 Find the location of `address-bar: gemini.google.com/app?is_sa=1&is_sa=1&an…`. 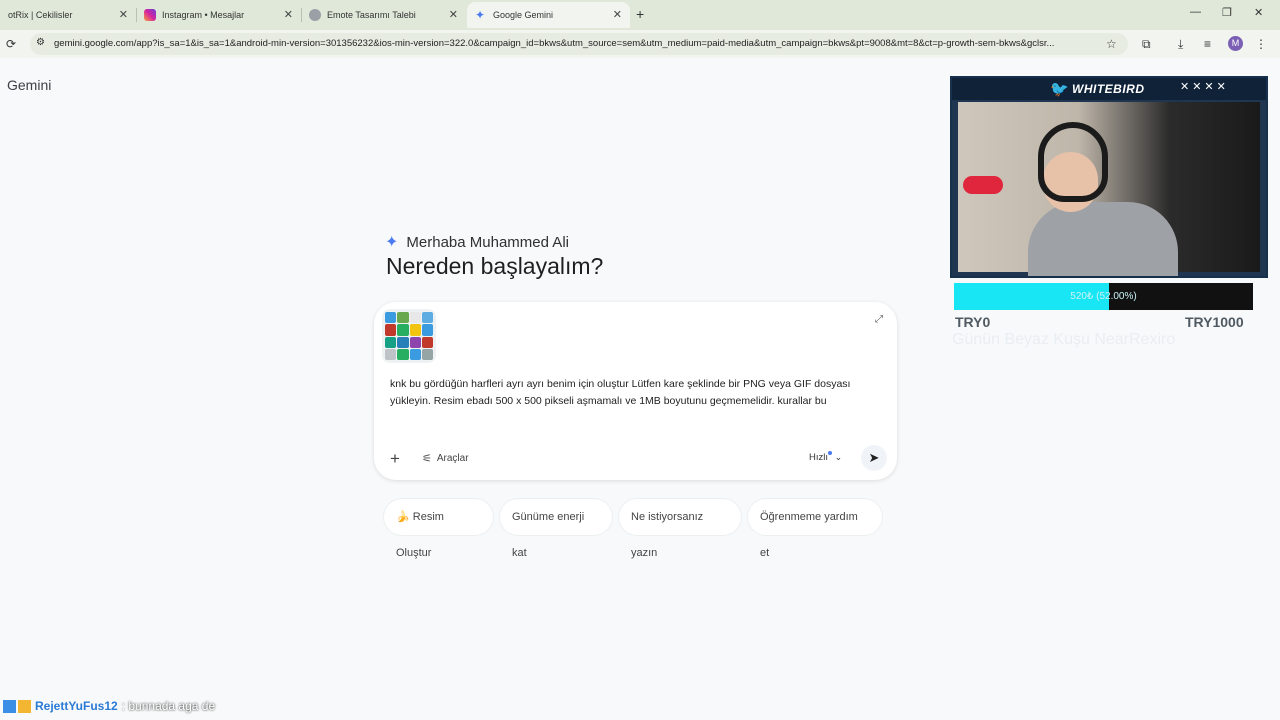

address-bar: gemini.google.com/app?is_sa=1&is_sa=1&an… is located at coordinates (579, 44).